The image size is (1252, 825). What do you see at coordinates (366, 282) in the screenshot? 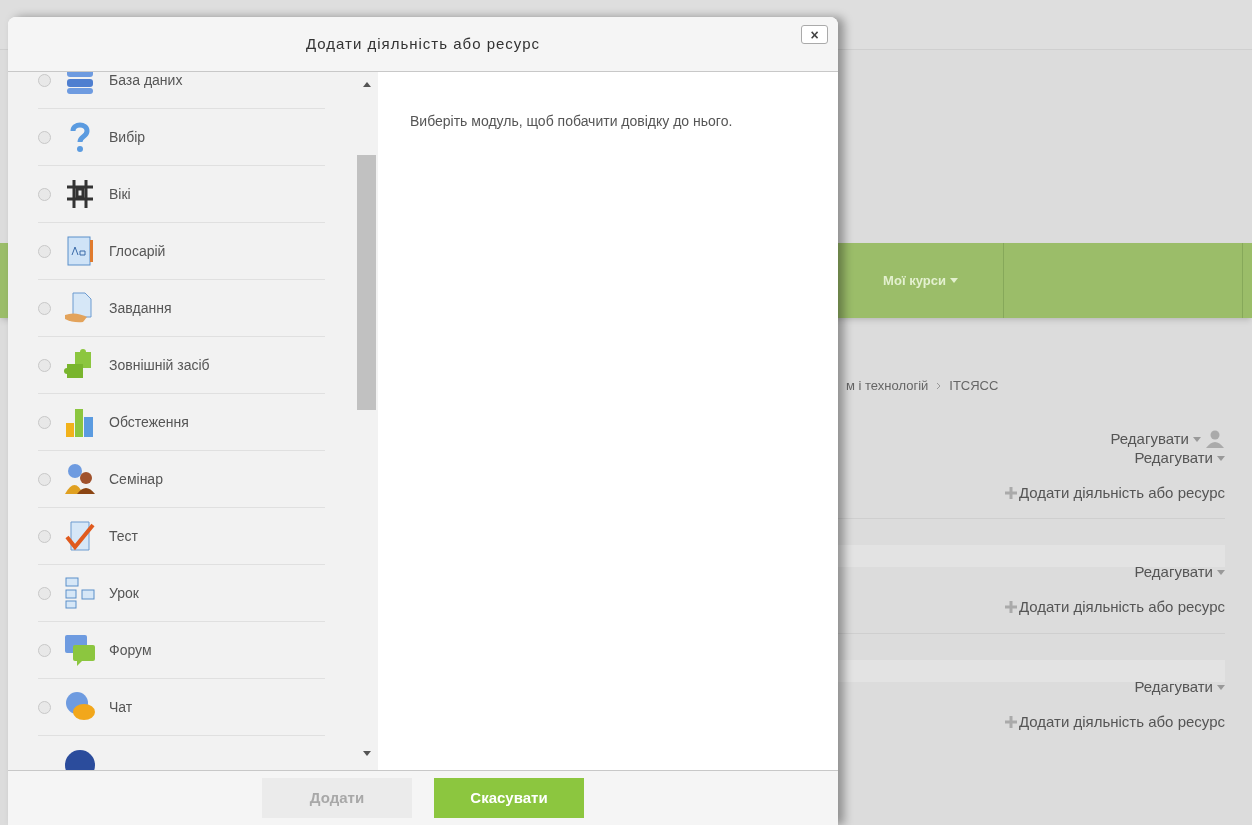
I see `scrollbar-thumb` at bounding box center [366, 282].